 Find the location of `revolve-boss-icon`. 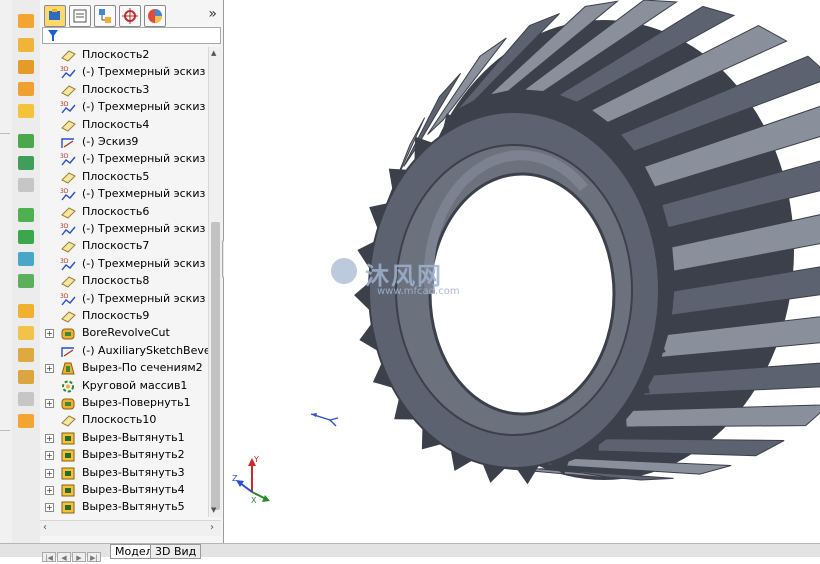

revolve-boss-icon is located at coordinates (26, 45).